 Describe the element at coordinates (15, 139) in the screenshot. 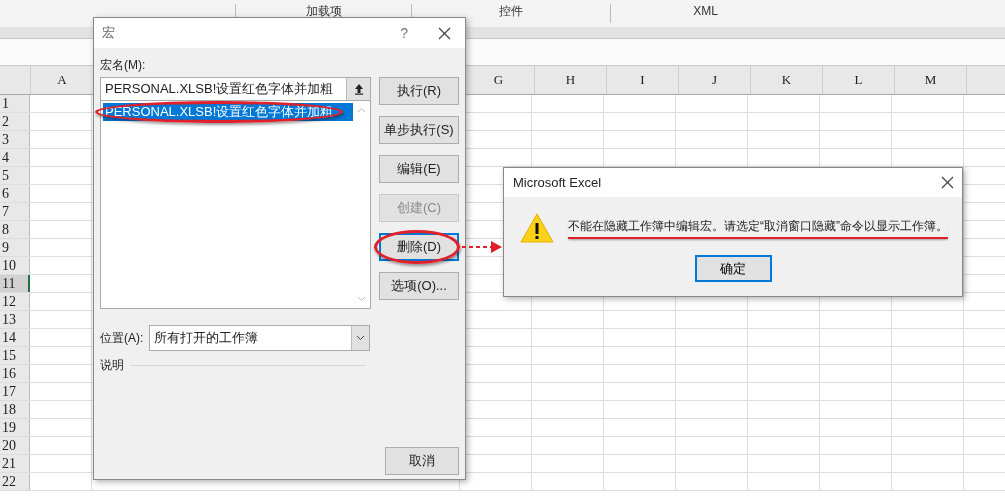

I see `row-header: 3` at that location.